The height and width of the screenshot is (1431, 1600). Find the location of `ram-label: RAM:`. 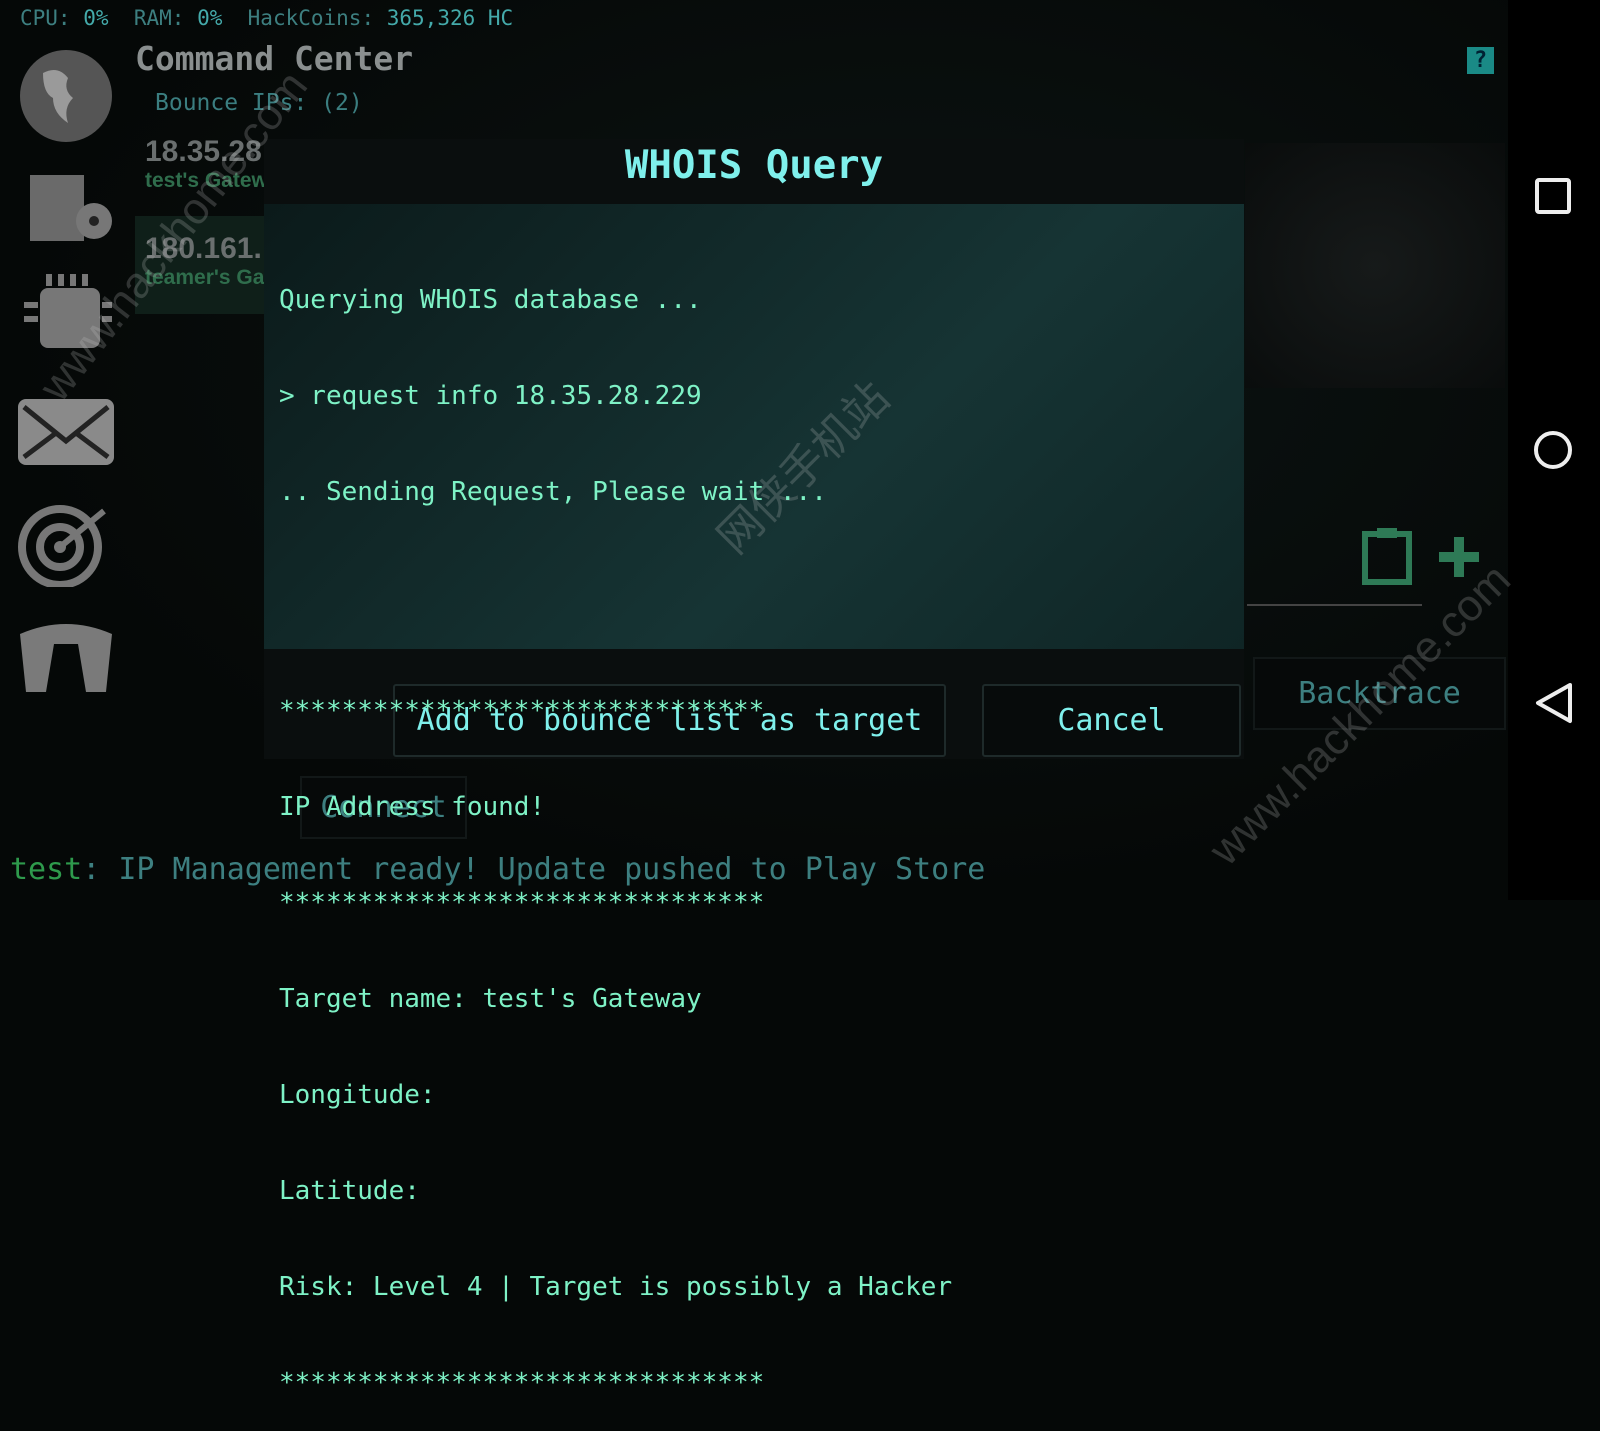

ram-label: RAM: is located at coordinates (159, 18).